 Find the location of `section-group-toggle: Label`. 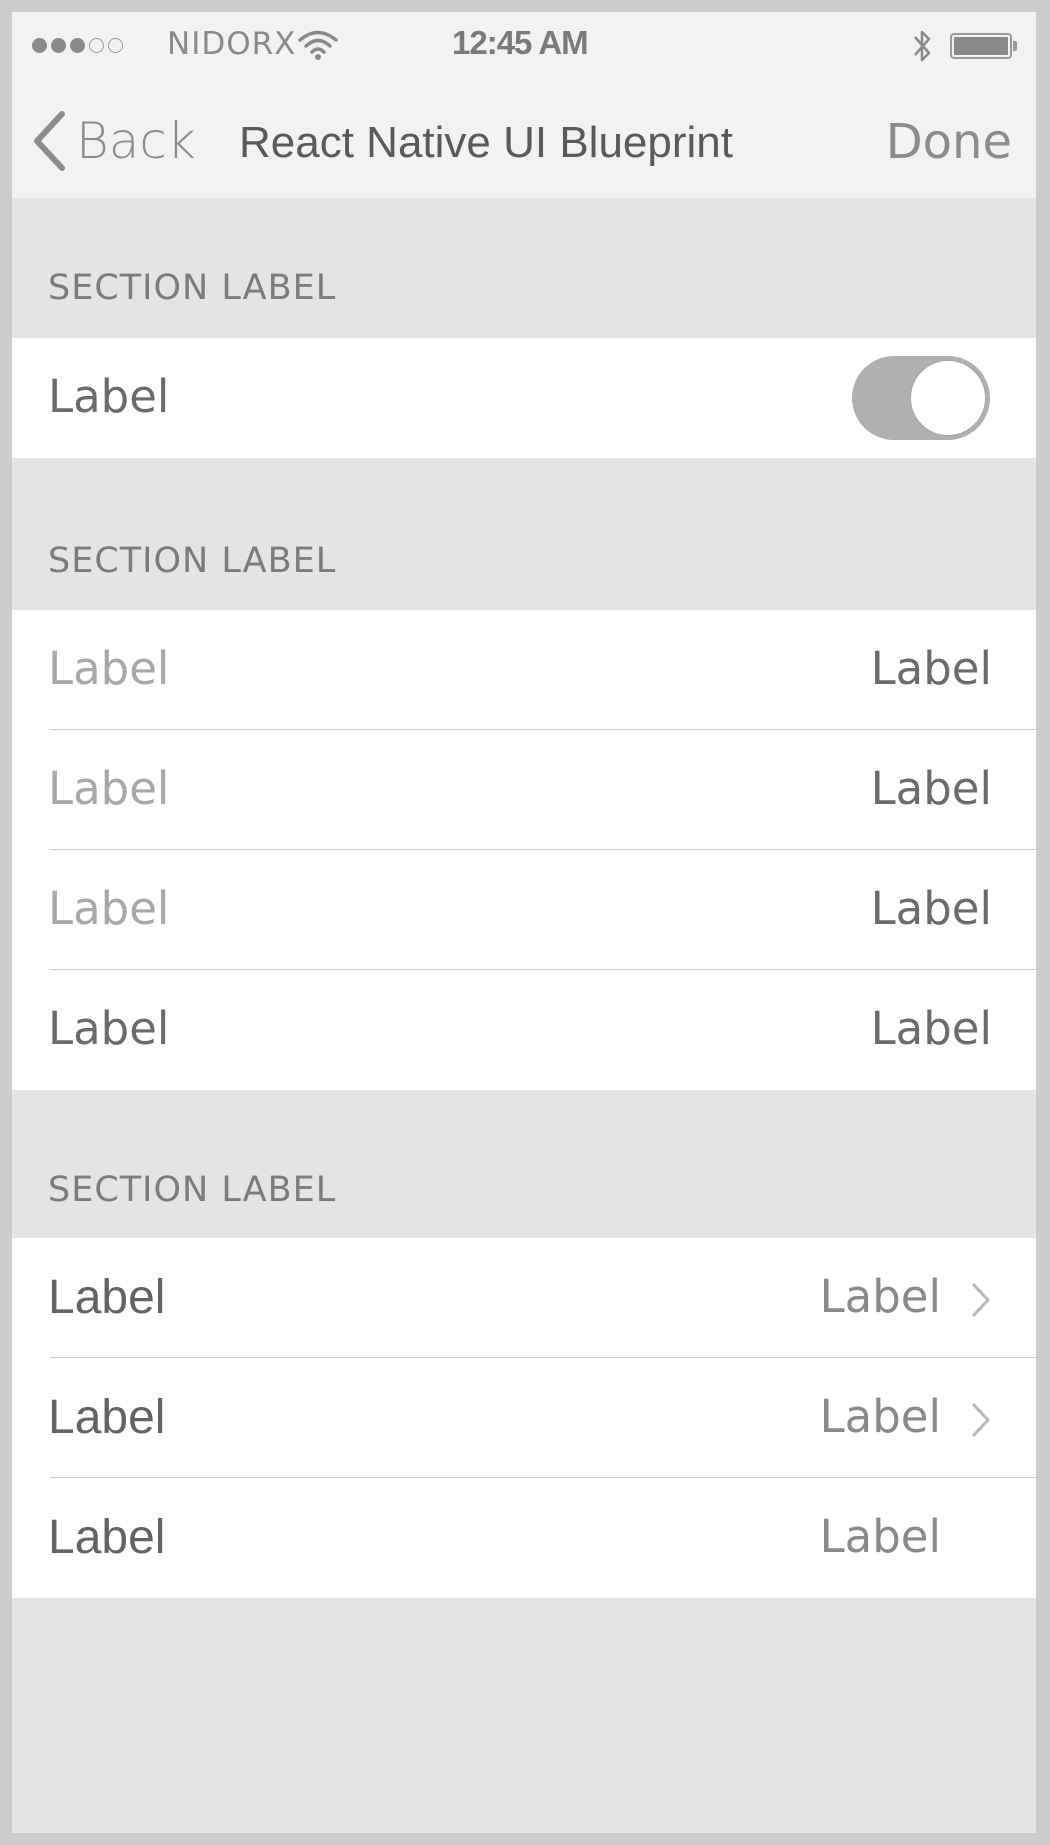

section-group-toggle: Label is located at coordinates (524, 398).